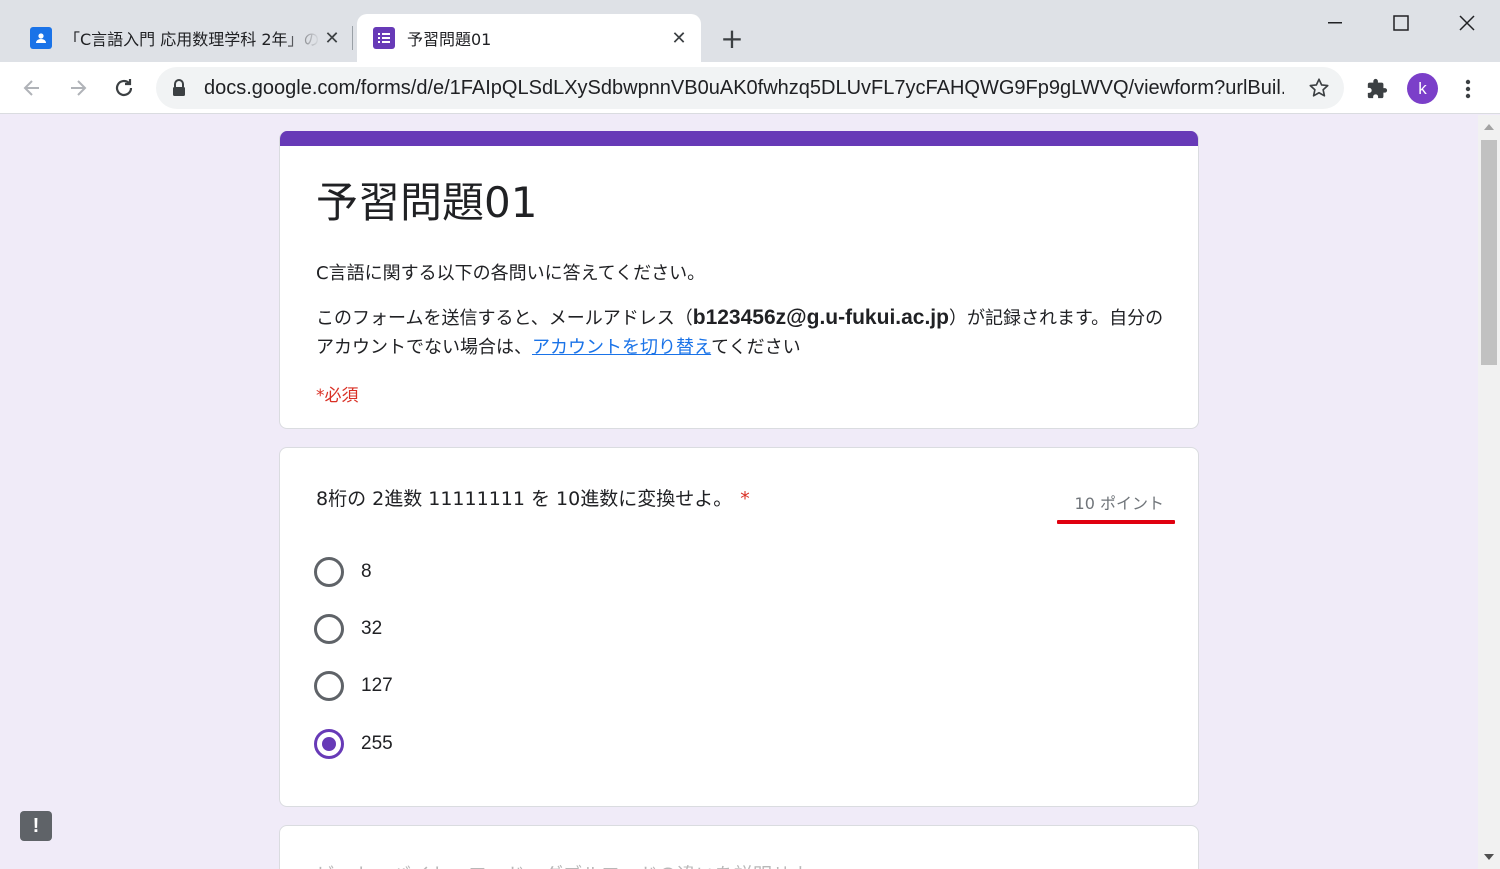  What do you see at coordinates (372, 628) in the screenshot?
I see `choice-label: 32` at bounding box center [372, 628].